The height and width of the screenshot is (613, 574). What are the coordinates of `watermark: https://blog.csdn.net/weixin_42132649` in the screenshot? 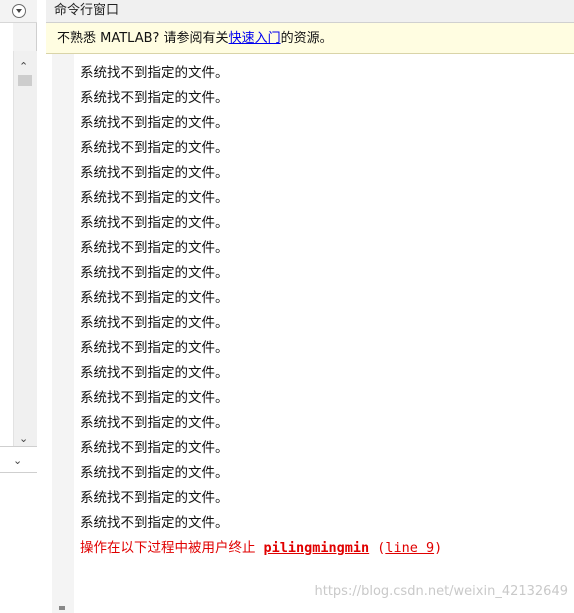 It's located at (441, 591).